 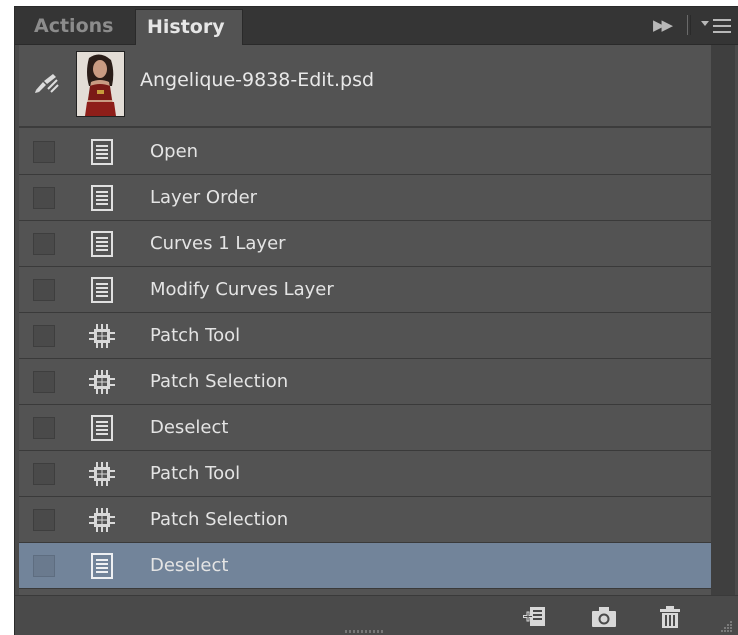 I want to click on tab-actions: Actions, so click(x=78, y=27).